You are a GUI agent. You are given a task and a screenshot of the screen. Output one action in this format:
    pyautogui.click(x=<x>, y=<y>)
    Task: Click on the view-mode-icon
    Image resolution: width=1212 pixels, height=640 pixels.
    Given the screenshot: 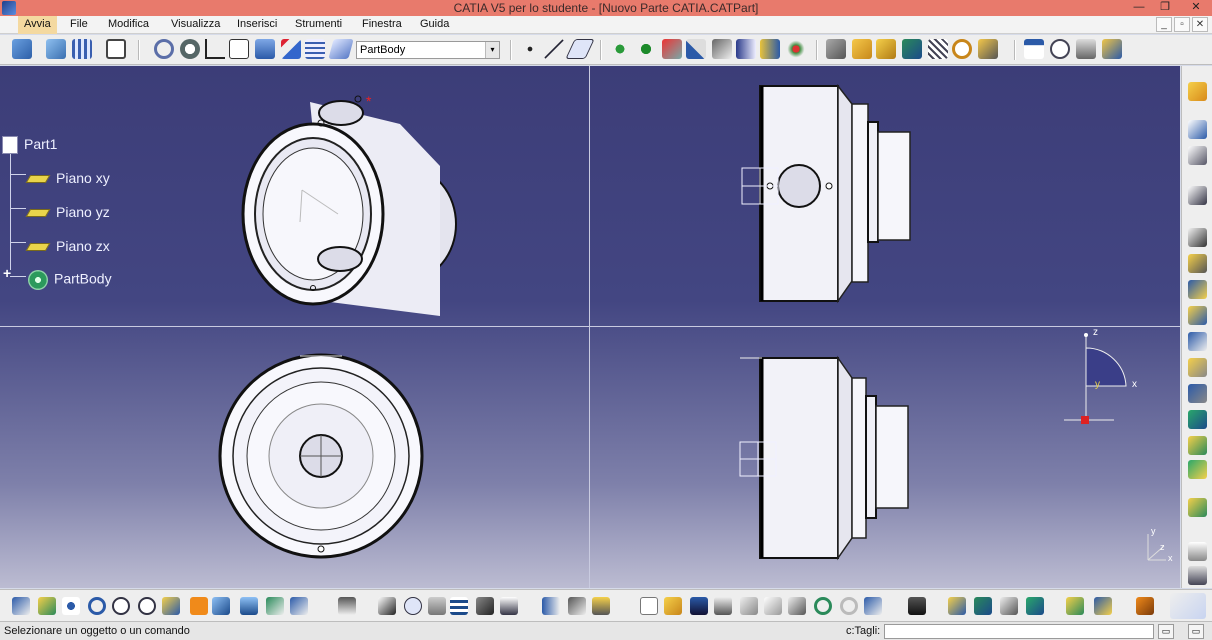 What is the action you would take?
    pyautogui.click(x=988, y=49)
    